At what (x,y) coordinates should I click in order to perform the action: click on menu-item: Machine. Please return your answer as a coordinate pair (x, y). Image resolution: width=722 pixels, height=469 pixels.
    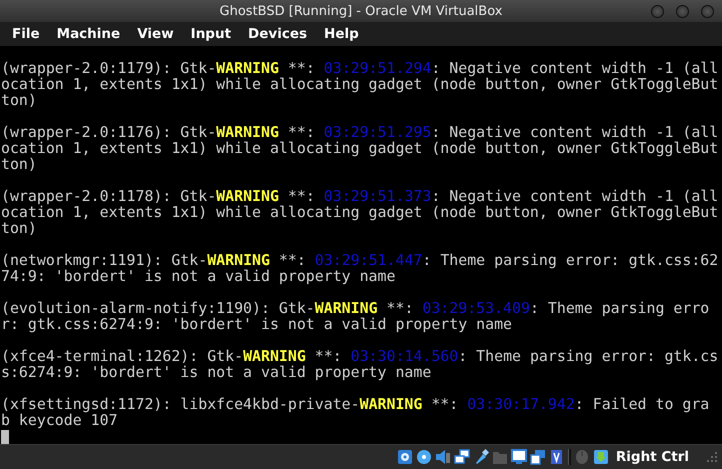
    Looking at the image, I should click on (90, 34).